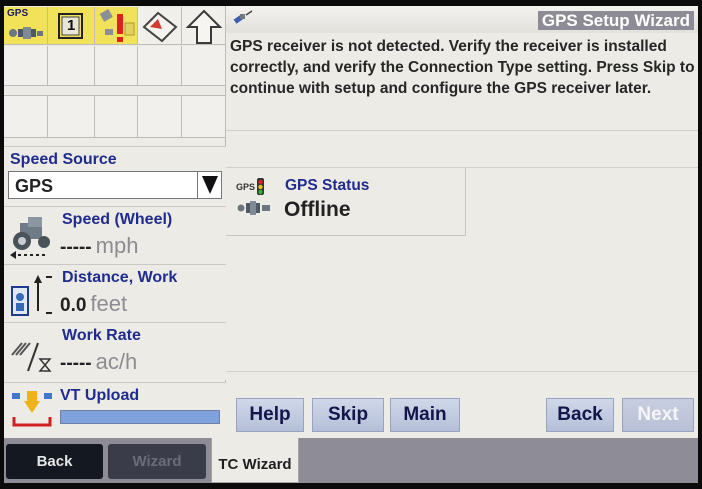 The height and width of the screenshot is (489, 702). I want to click on gps-status-small-label: GPS, so click(246, 187).